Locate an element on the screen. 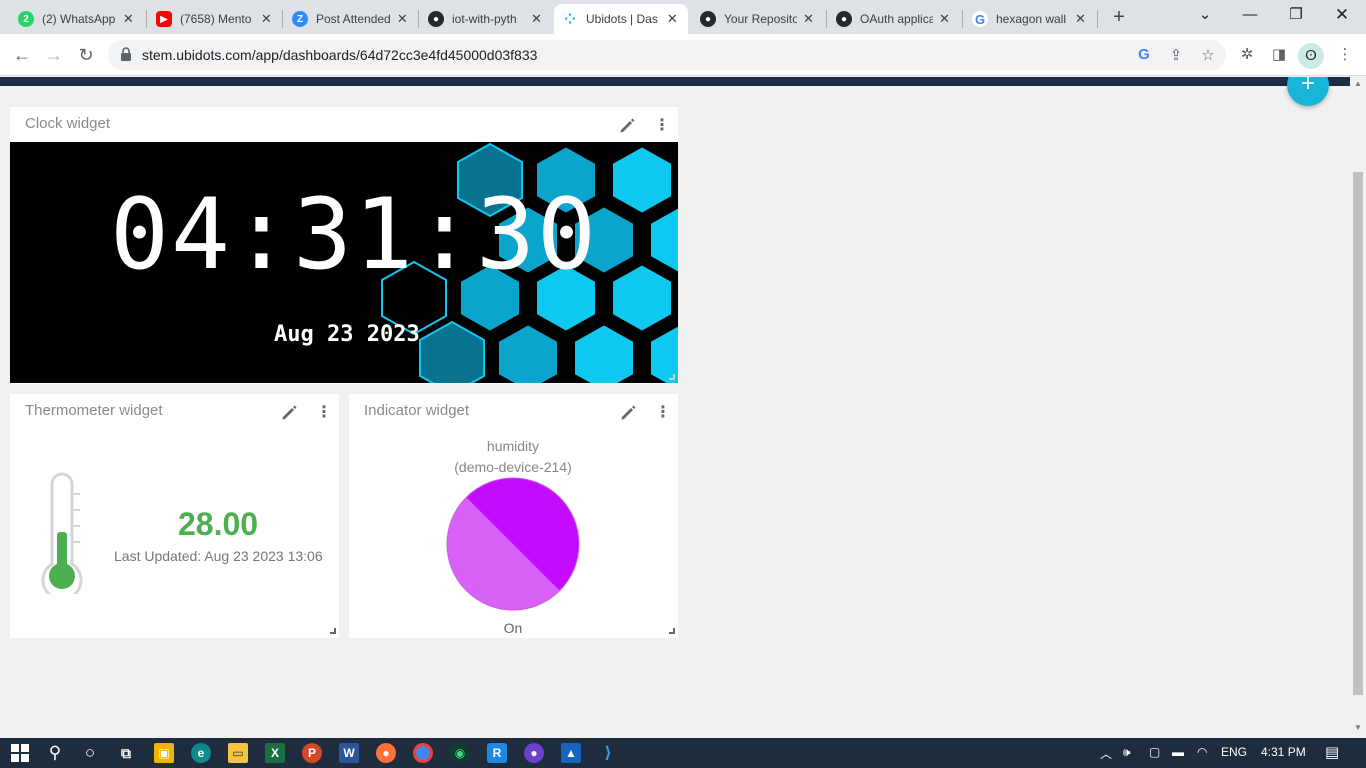 The width and height of the screenshot is (1366, 768). tab-search-button: ⌄ is located at coordinates (1205, 15).